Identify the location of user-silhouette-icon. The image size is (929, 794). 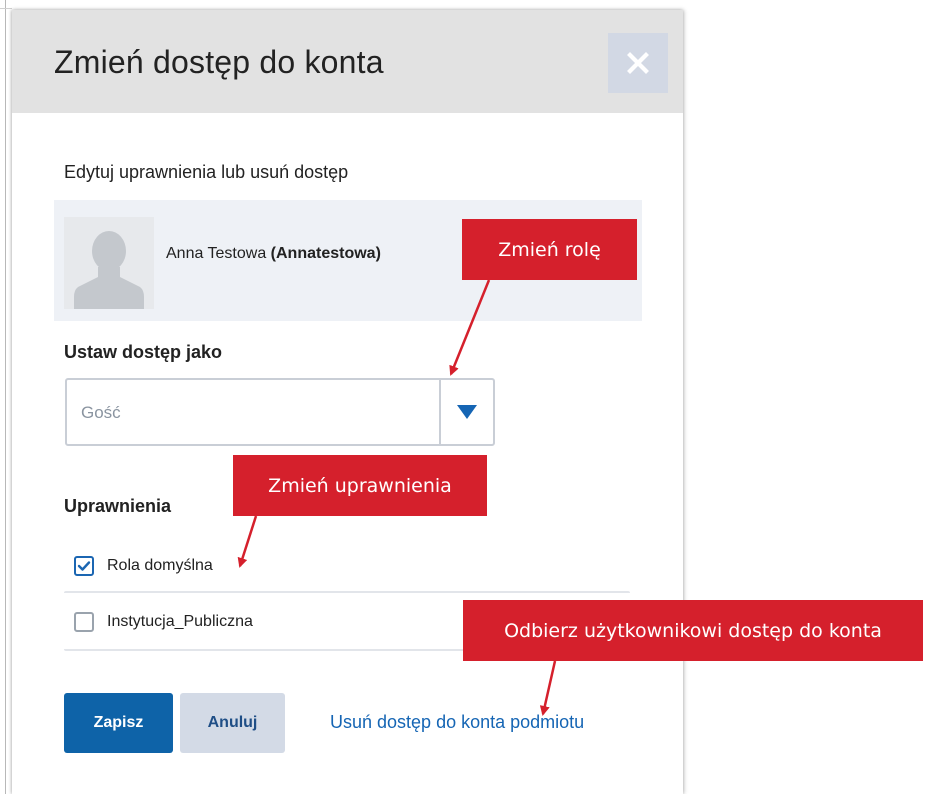
(109, 263).